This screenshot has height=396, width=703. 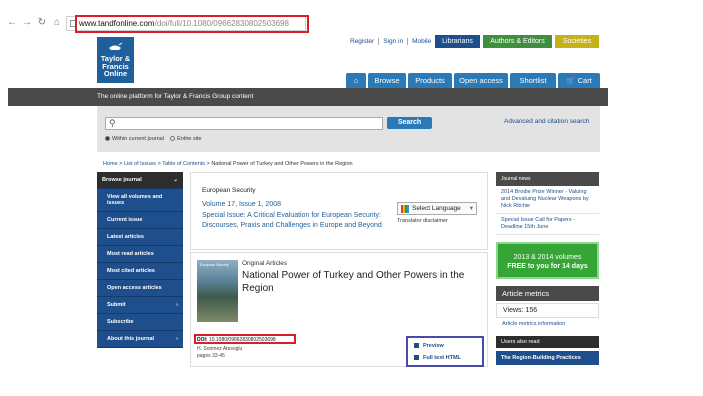 I want to click on account-links: Register Sign in Mobile, so click(x=390, y=43).